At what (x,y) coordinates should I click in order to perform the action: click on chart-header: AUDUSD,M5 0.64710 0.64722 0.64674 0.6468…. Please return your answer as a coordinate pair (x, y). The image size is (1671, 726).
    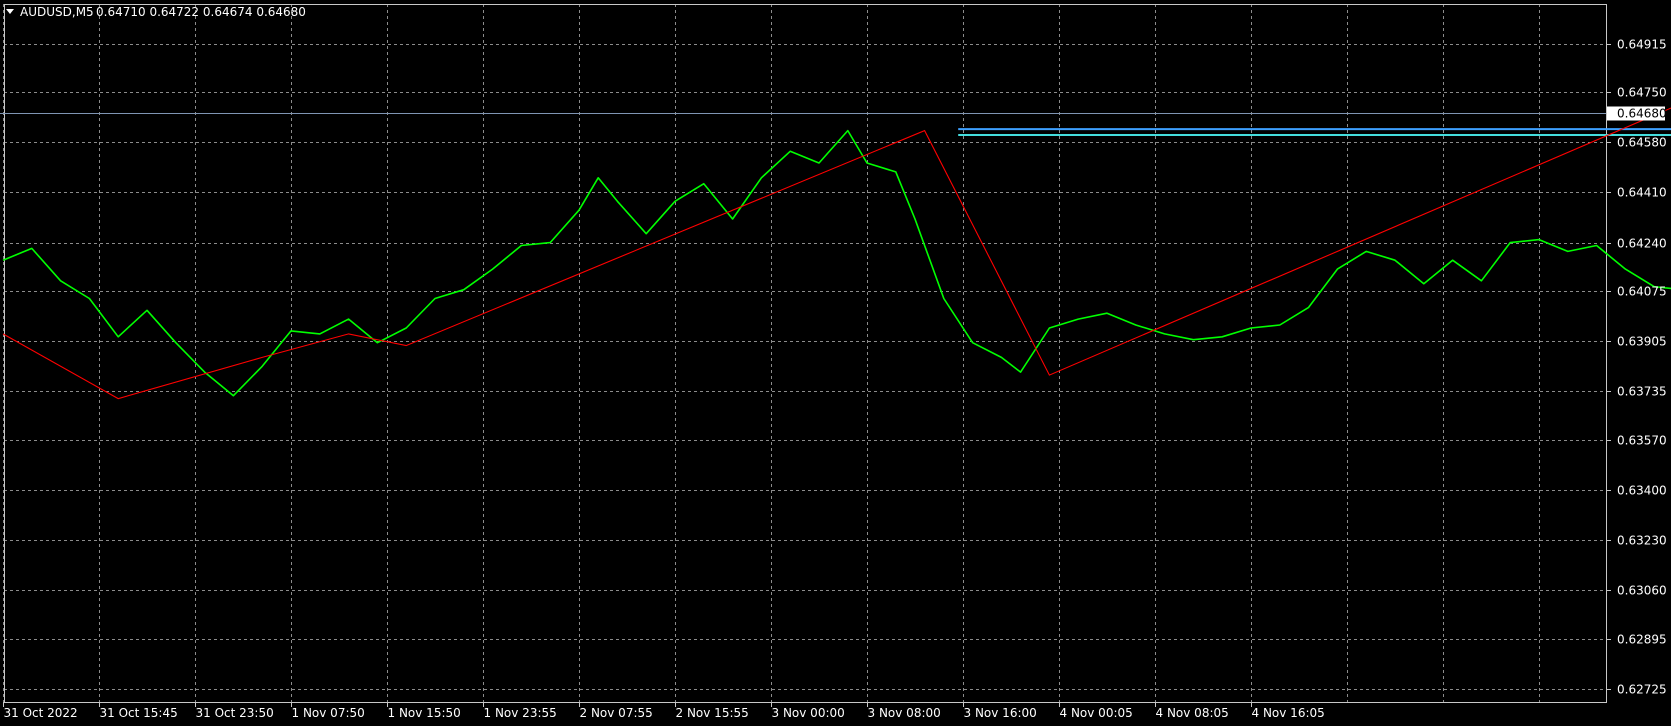
    Looking at the image, I should click on (156, 12).